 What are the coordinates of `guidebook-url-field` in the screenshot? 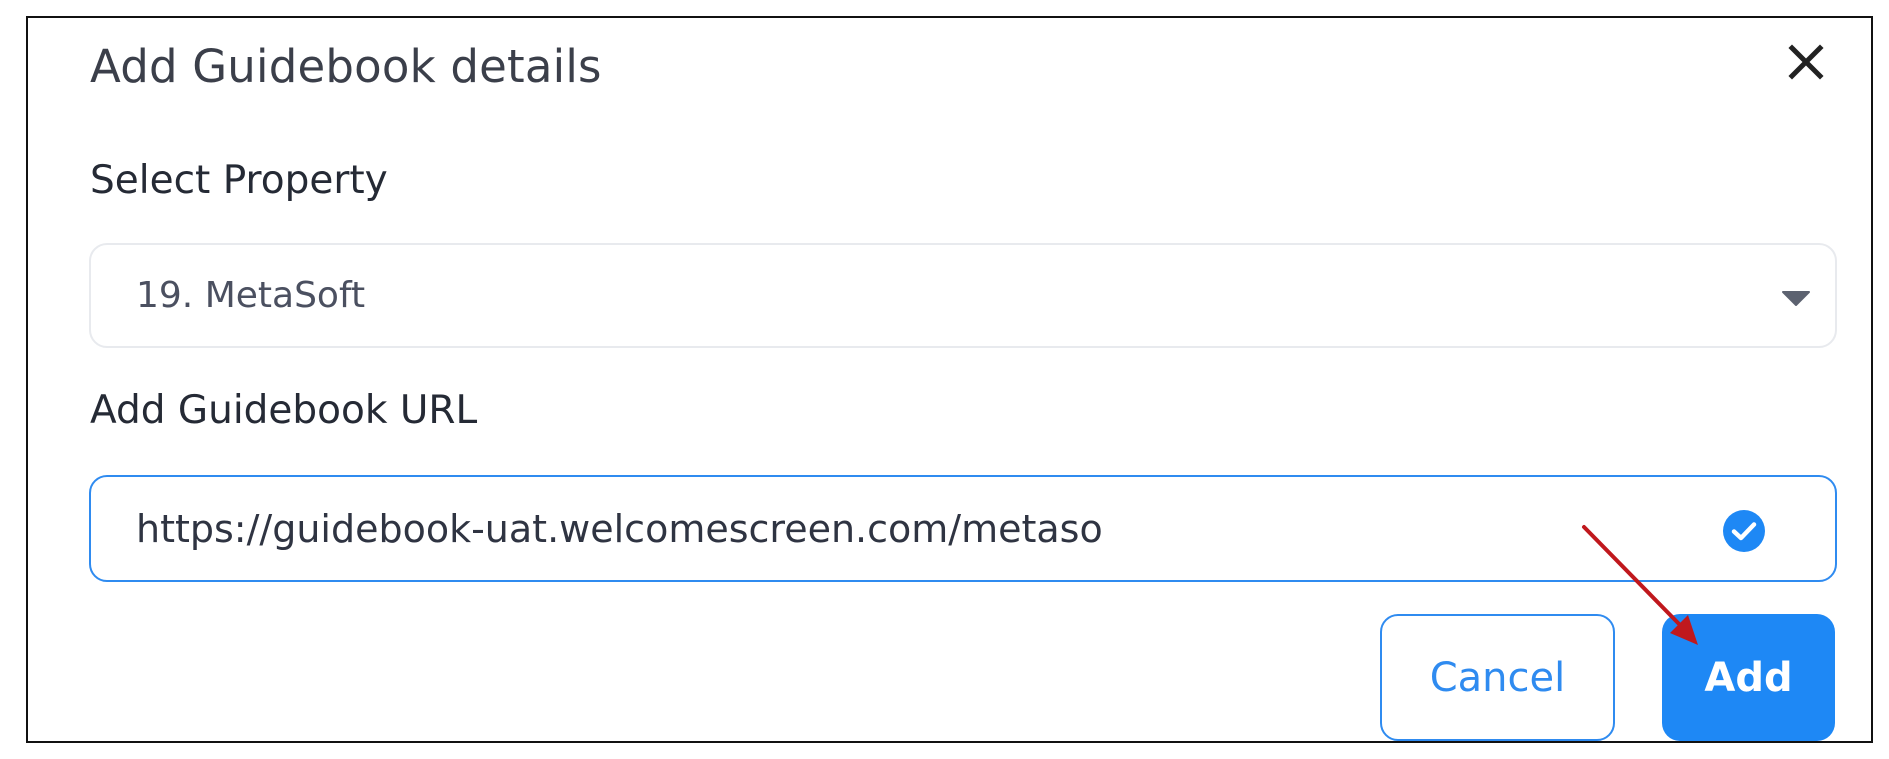 It's located at (963, 528).